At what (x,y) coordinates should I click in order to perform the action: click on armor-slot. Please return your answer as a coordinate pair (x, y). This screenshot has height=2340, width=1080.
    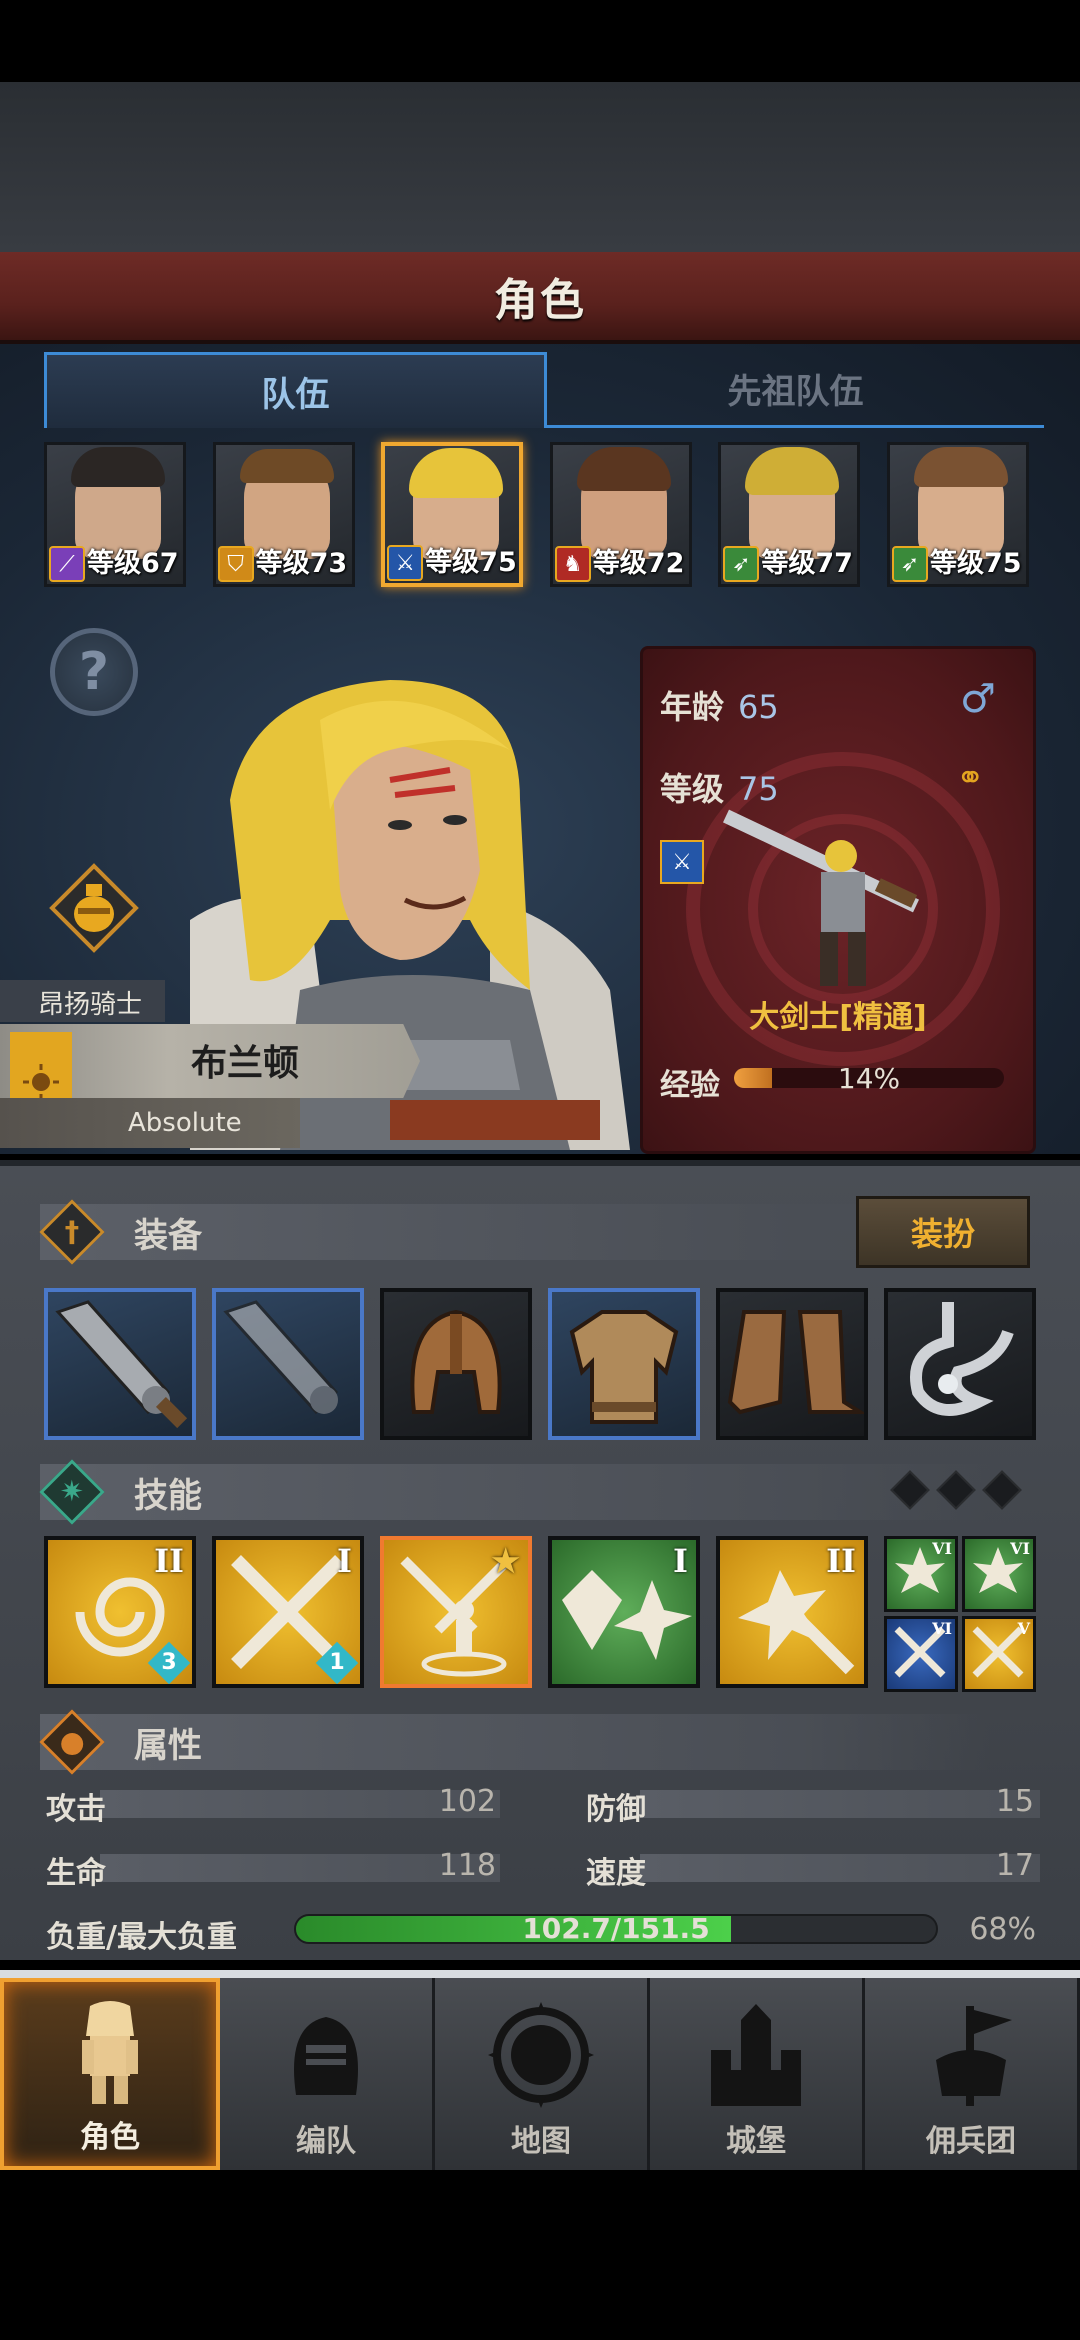
    Looking at the image, I should click on (624, 1364).